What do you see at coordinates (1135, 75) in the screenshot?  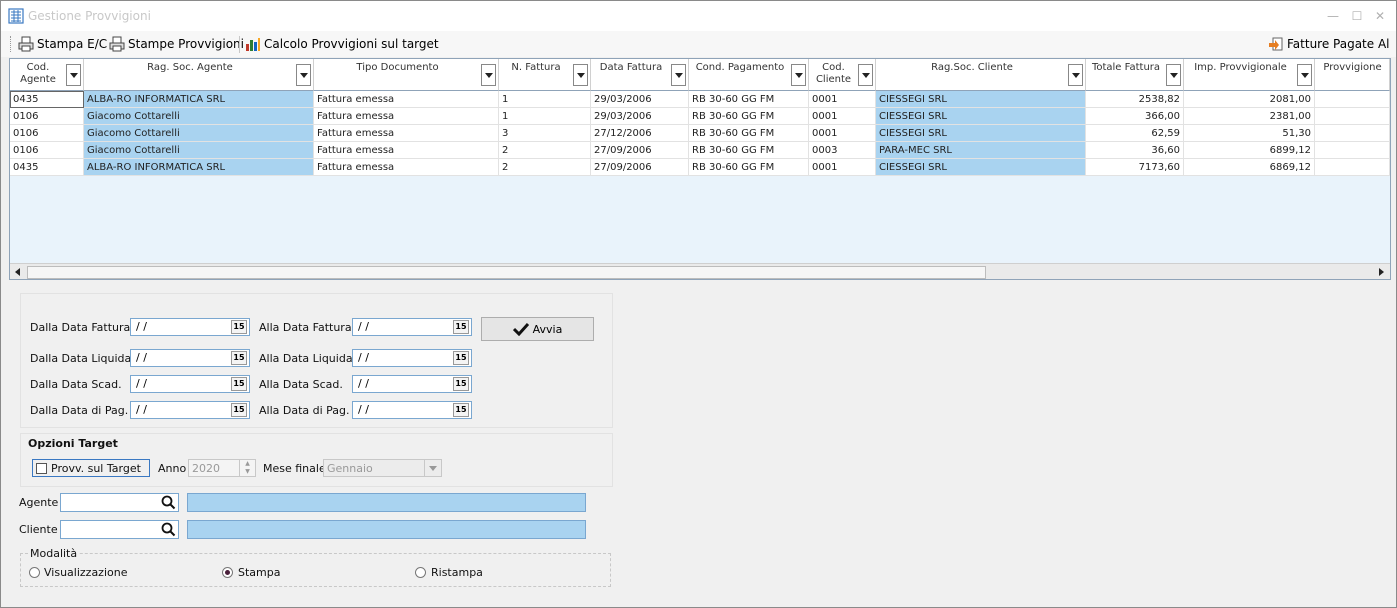 I see `column-header: Totale Fattura` at bounding box center [1135, 75].